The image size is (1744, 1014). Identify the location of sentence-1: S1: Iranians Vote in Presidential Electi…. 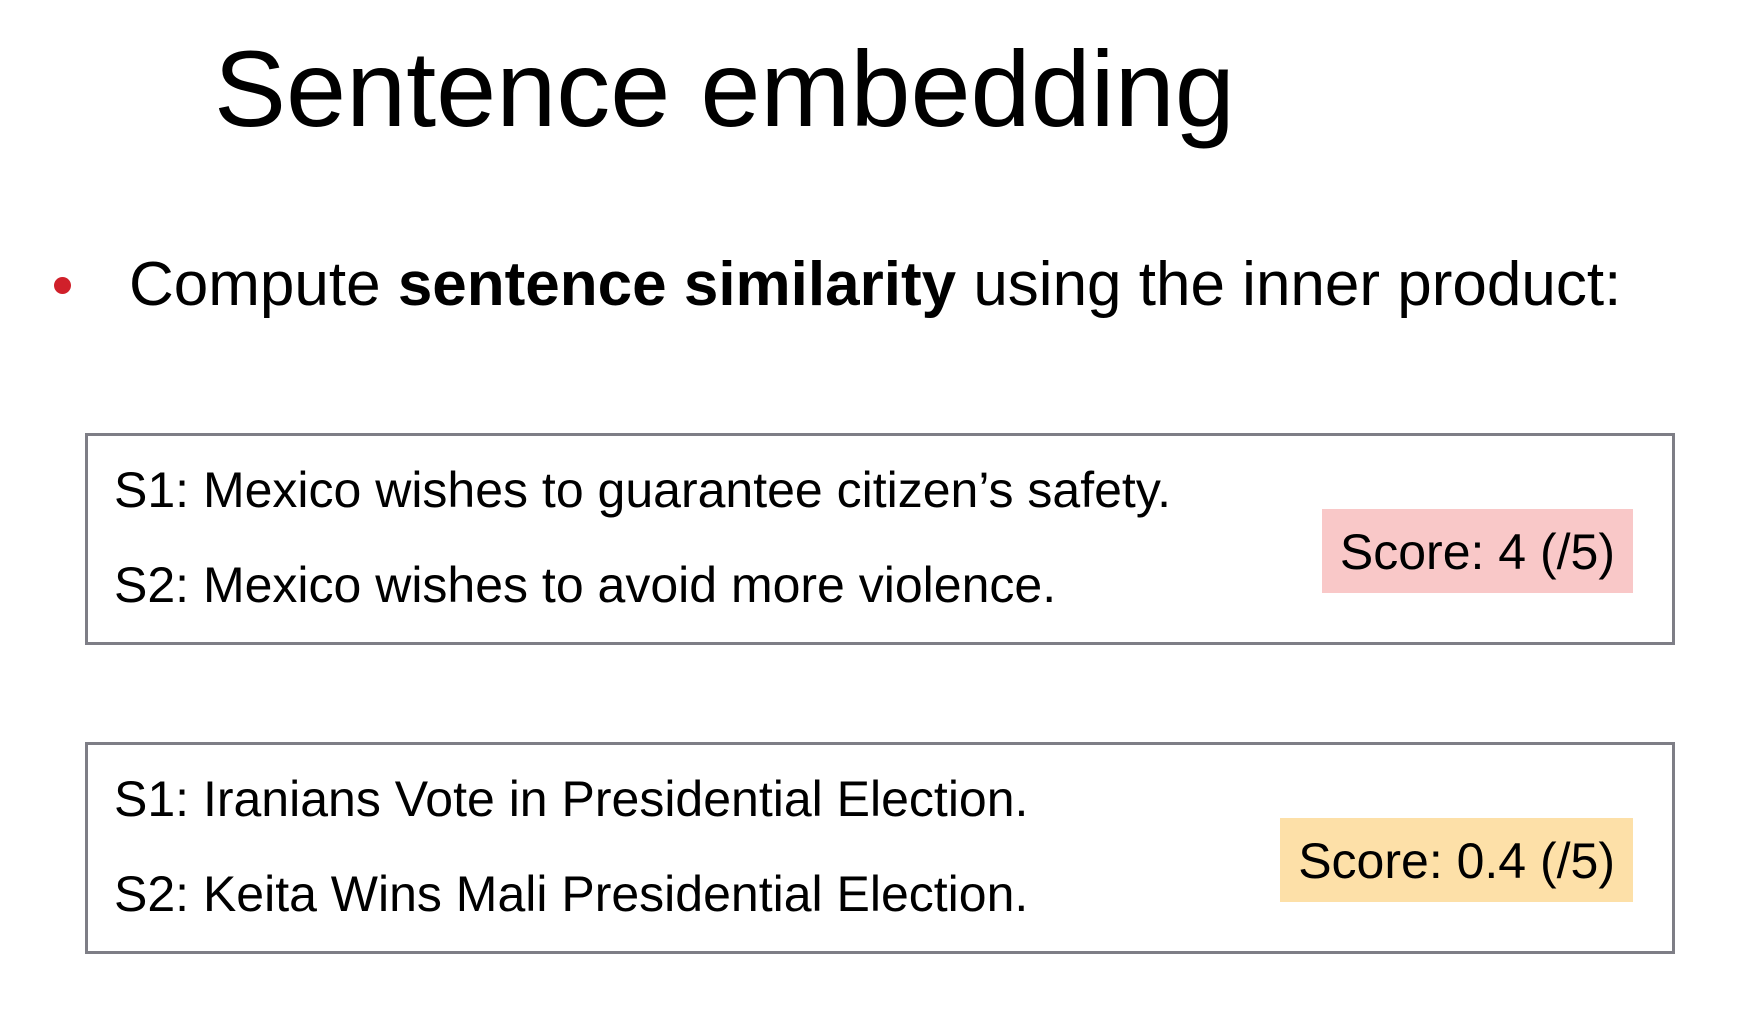
(571, 799).